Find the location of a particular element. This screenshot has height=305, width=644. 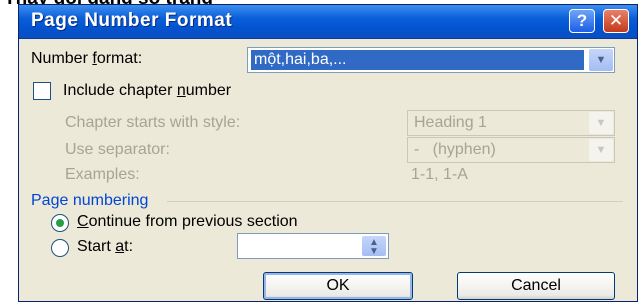

include-chapter-number-label: Include chapter number is located at coordinates (147, 91).